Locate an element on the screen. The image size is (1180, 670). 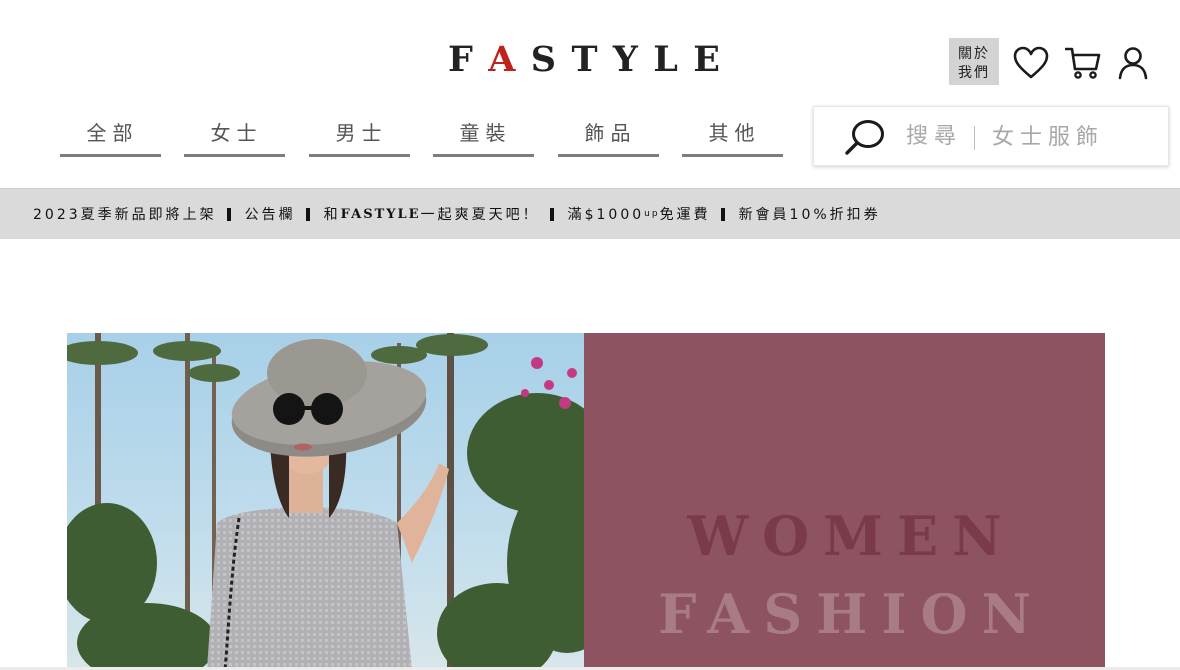
tab-men: 男士 is located at coordinates (359, 136).